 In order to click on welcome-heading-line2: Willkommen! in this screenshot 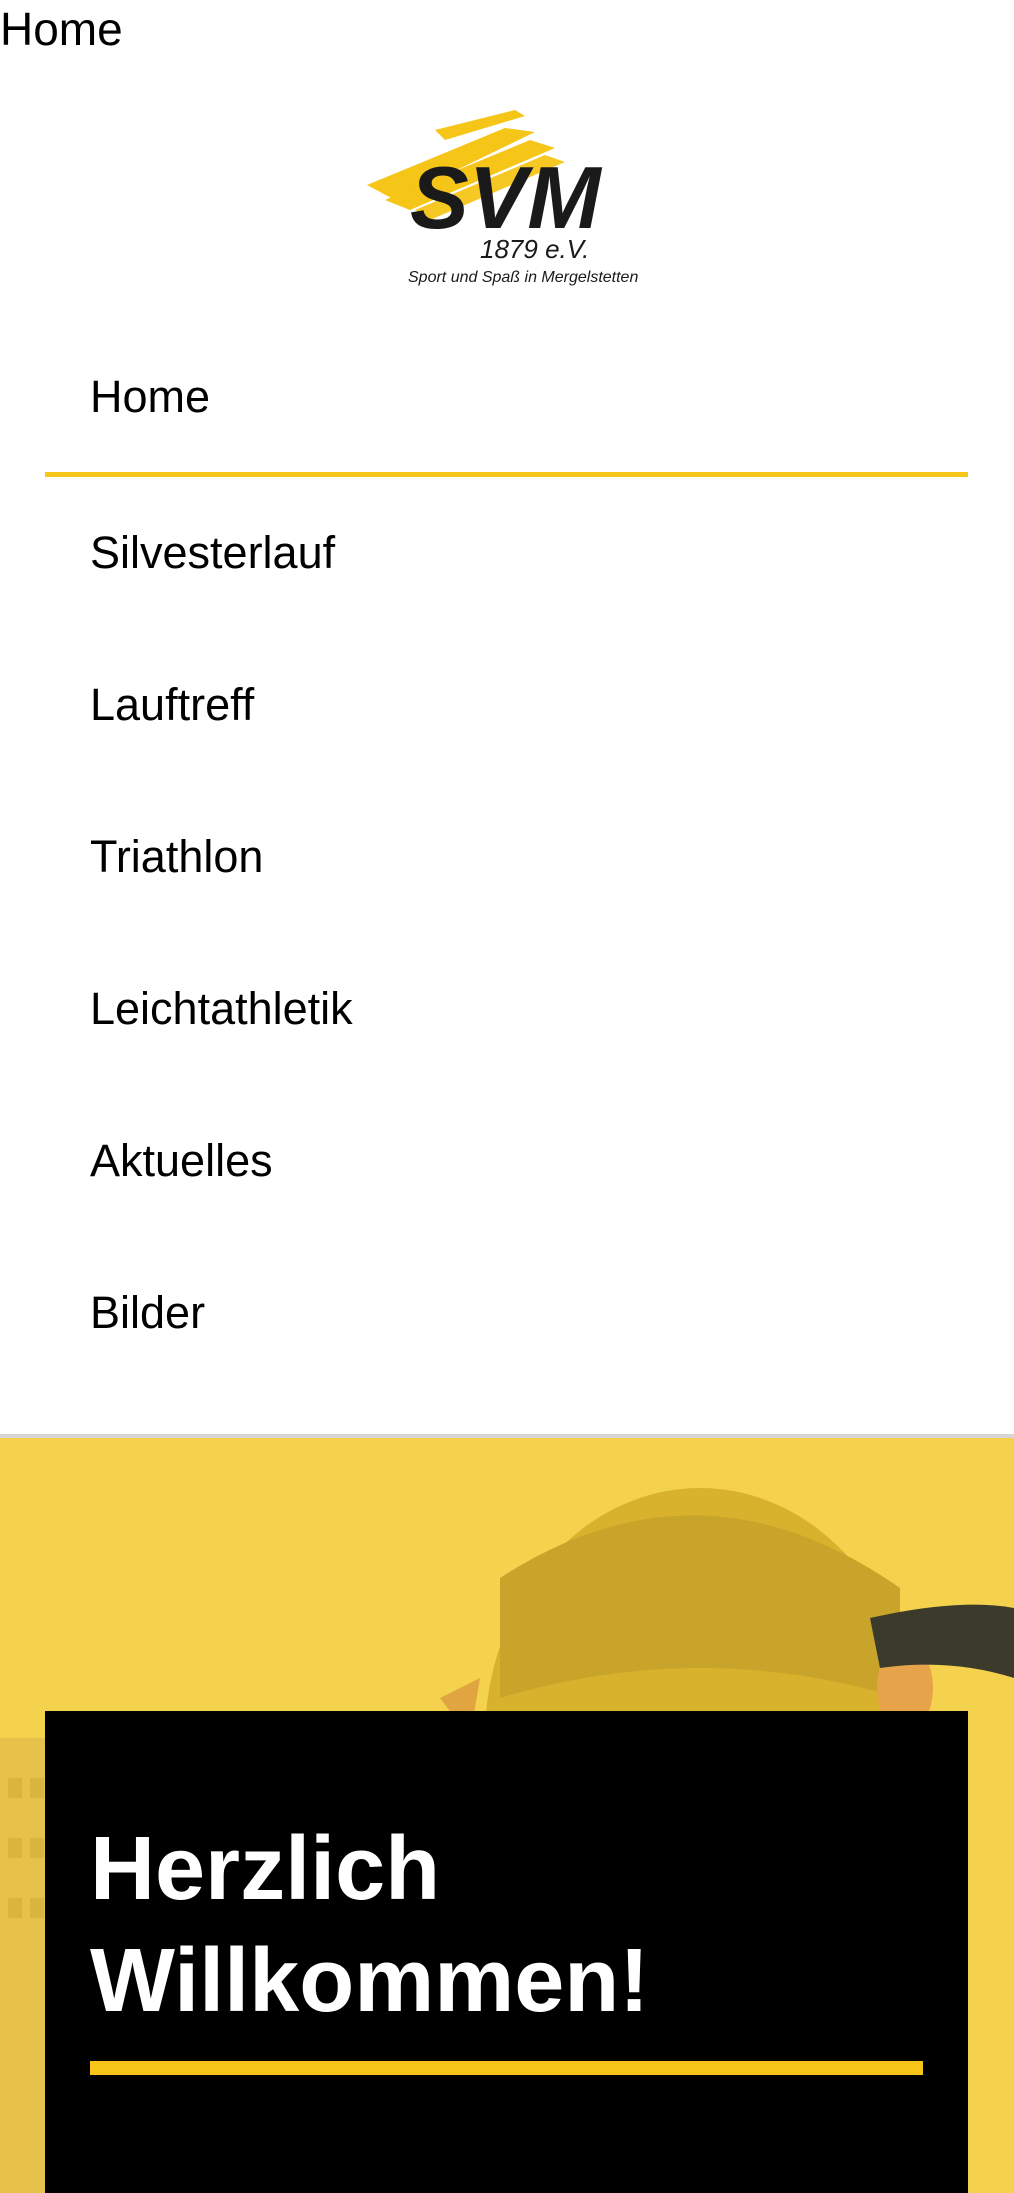, I will do `click(370, 1981)`.